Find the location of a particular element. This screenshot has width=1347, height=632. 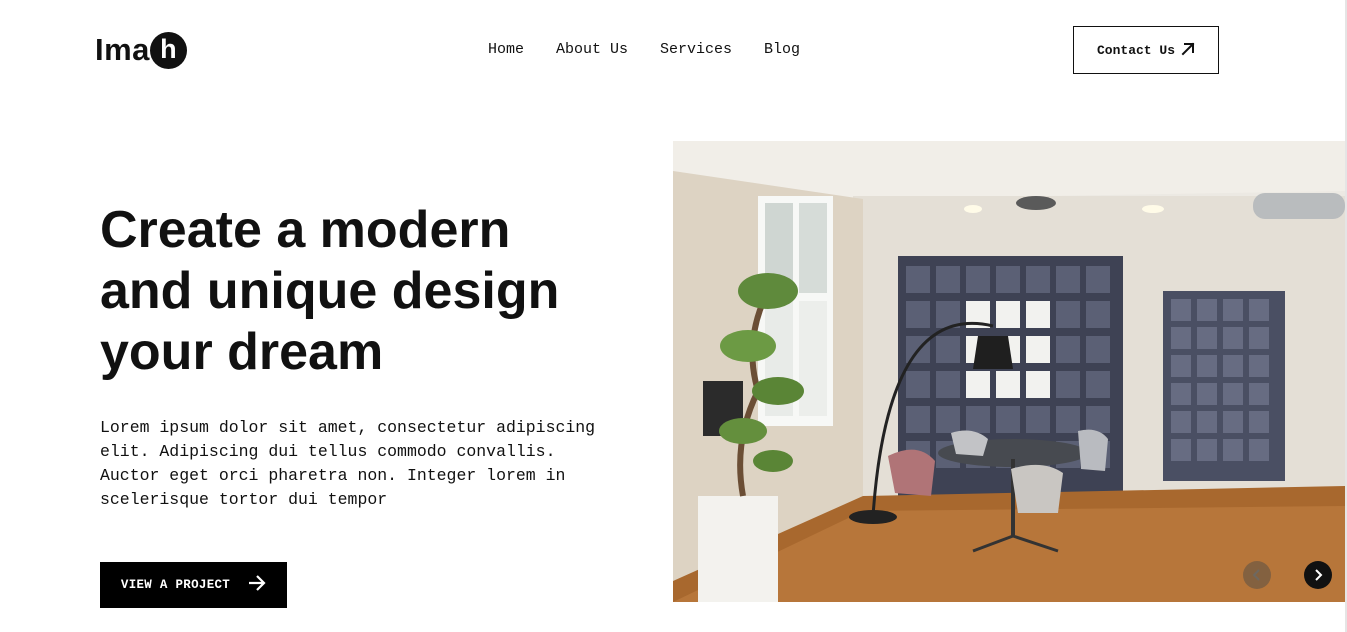

arrow-right-icon is located at coordinates (257, 585).